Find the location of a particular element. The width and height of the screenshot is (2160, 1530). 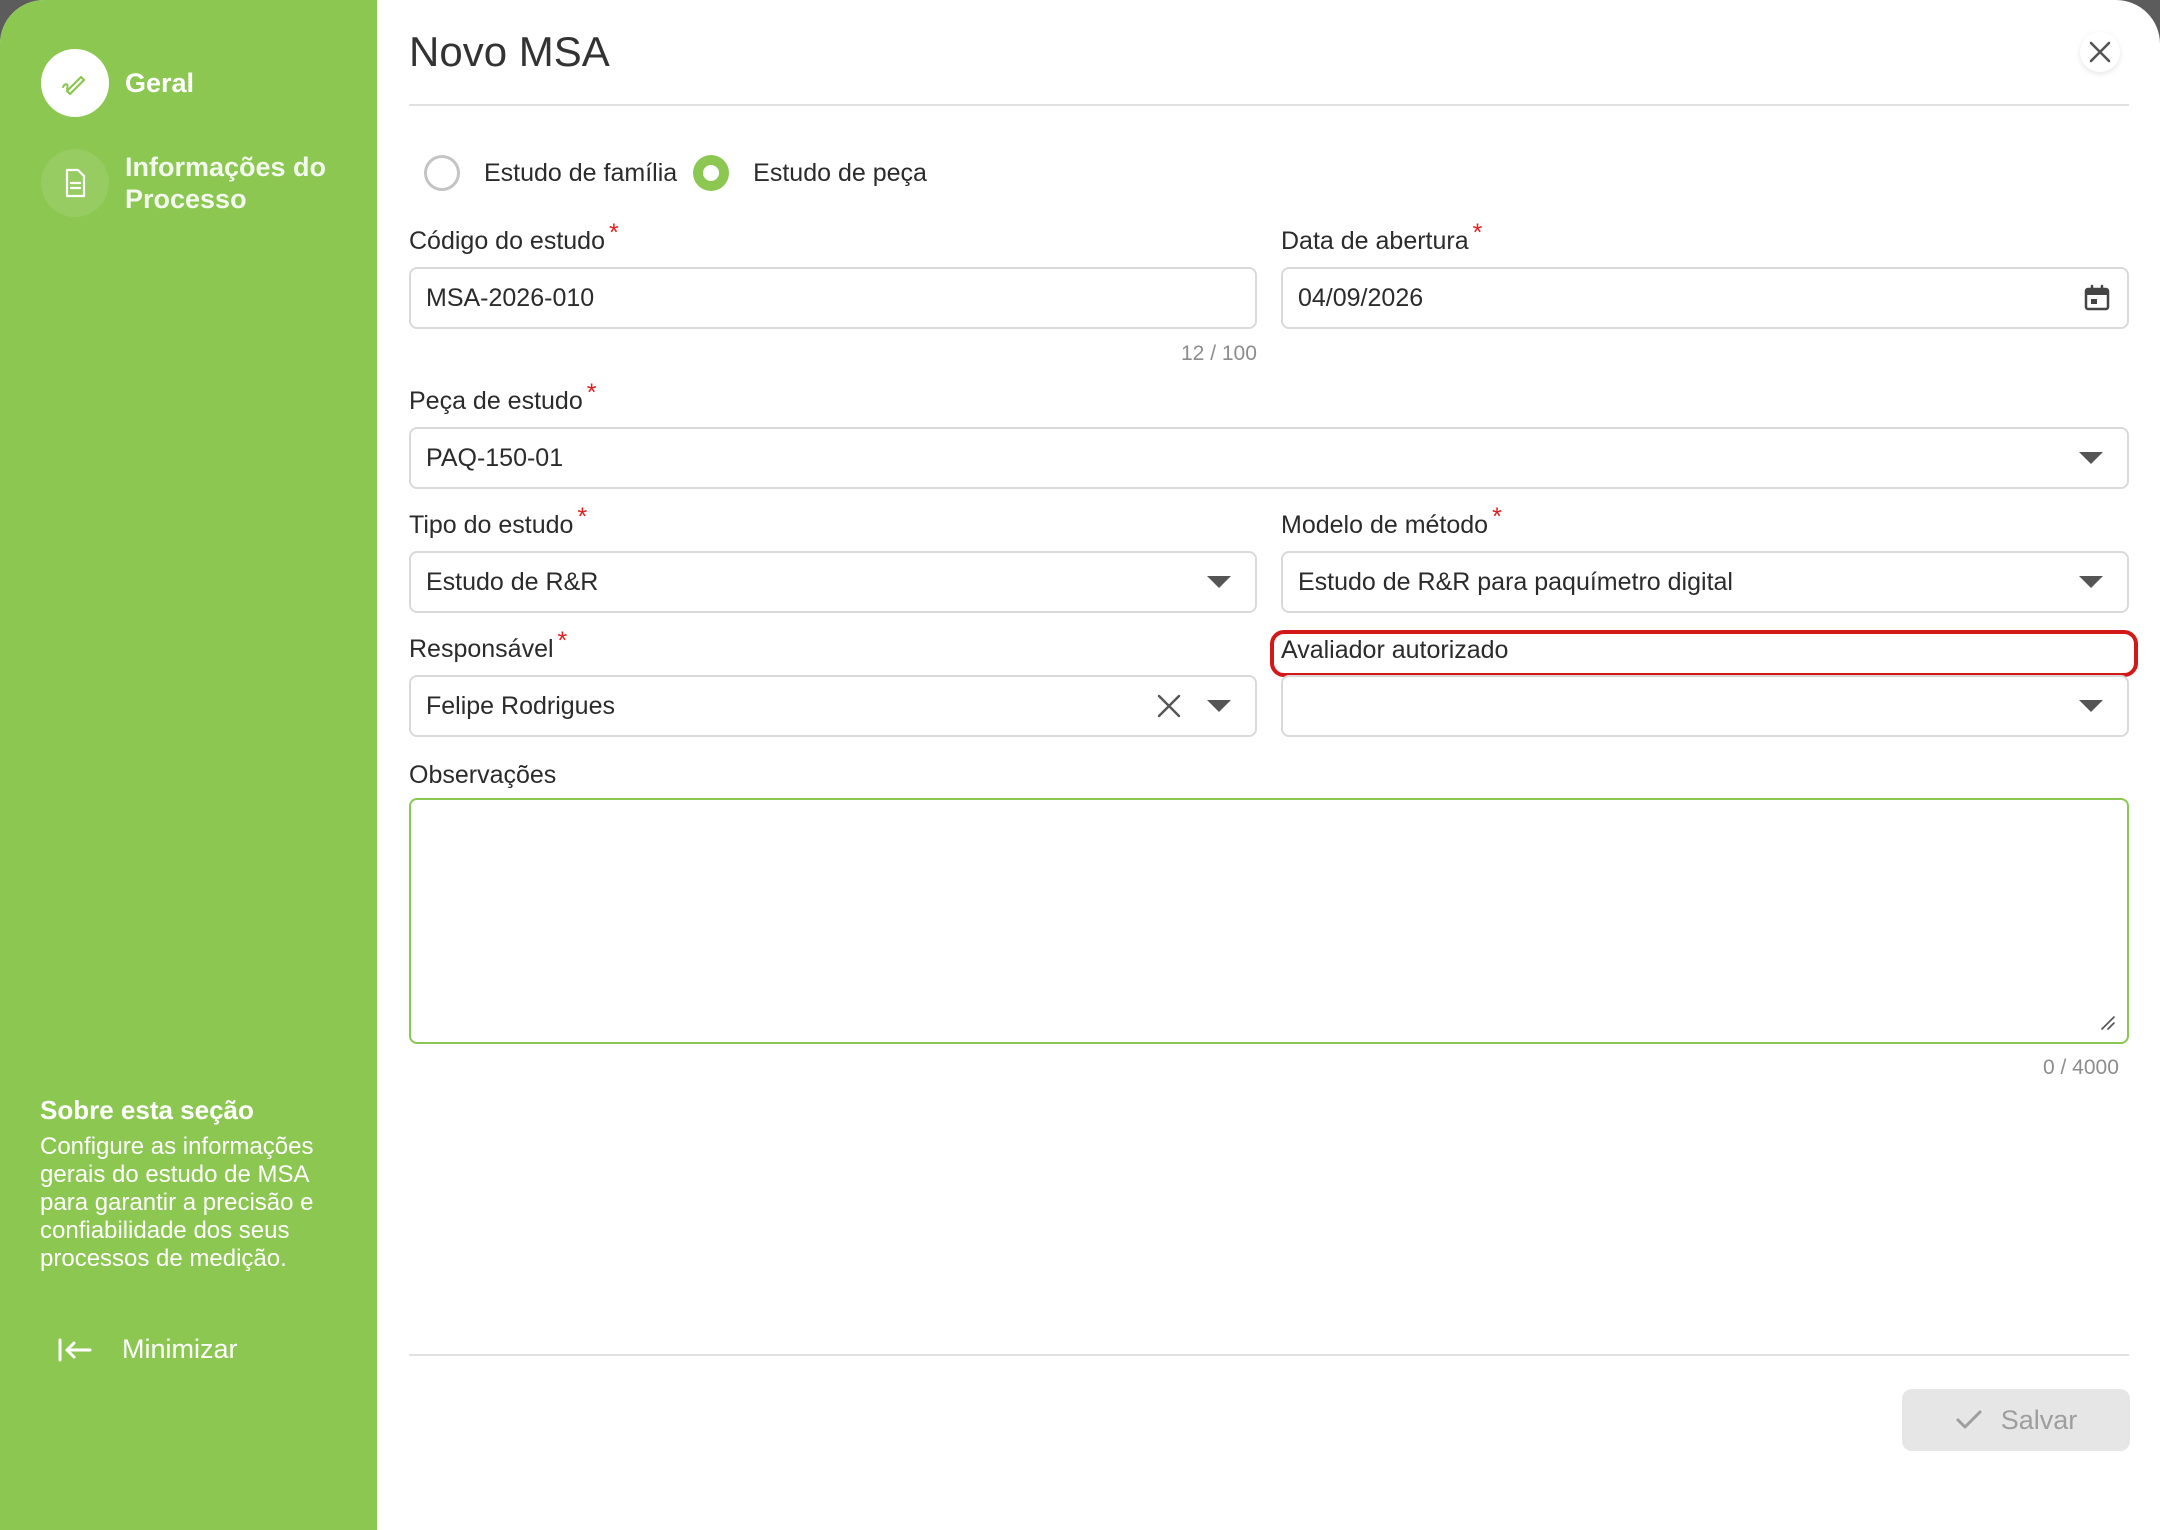

close-button is located at coordinates (2100, 52).